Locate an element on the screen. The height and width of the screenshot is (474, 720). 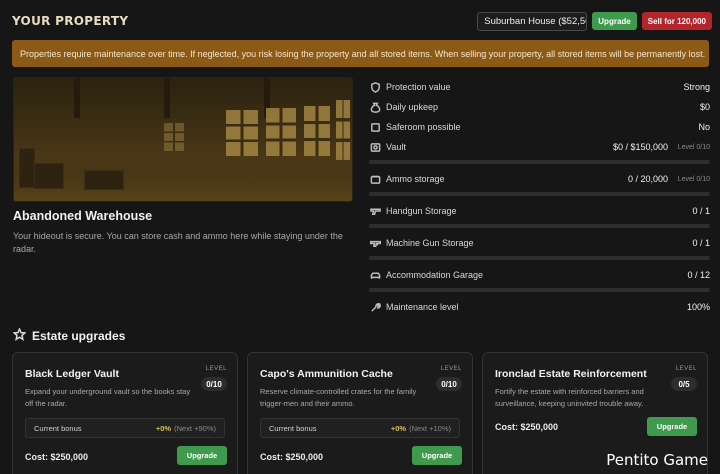
bonus-next: (Next +10%) is located at coordinates (430, 428).